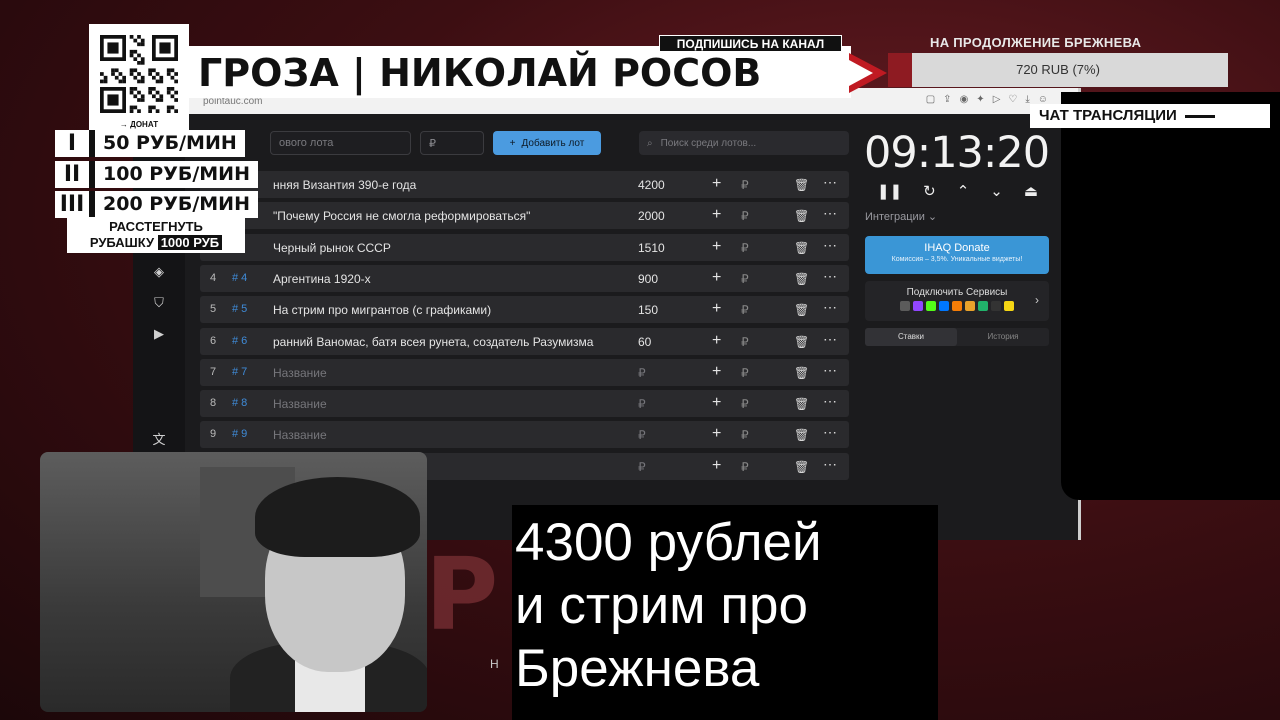  Describe the element at coordinates (139, 74) in the screenshot. I see `qr-code-icon` at that location.